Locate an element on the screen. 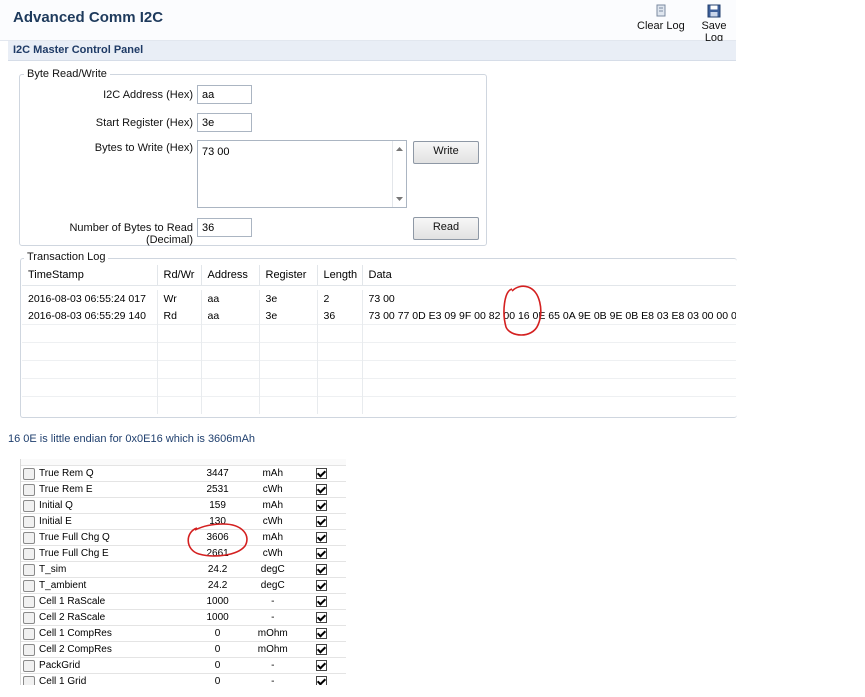 The width and height of the screenshot is (865, 697). register-unit: mAh is located at coordinates (272, 537).